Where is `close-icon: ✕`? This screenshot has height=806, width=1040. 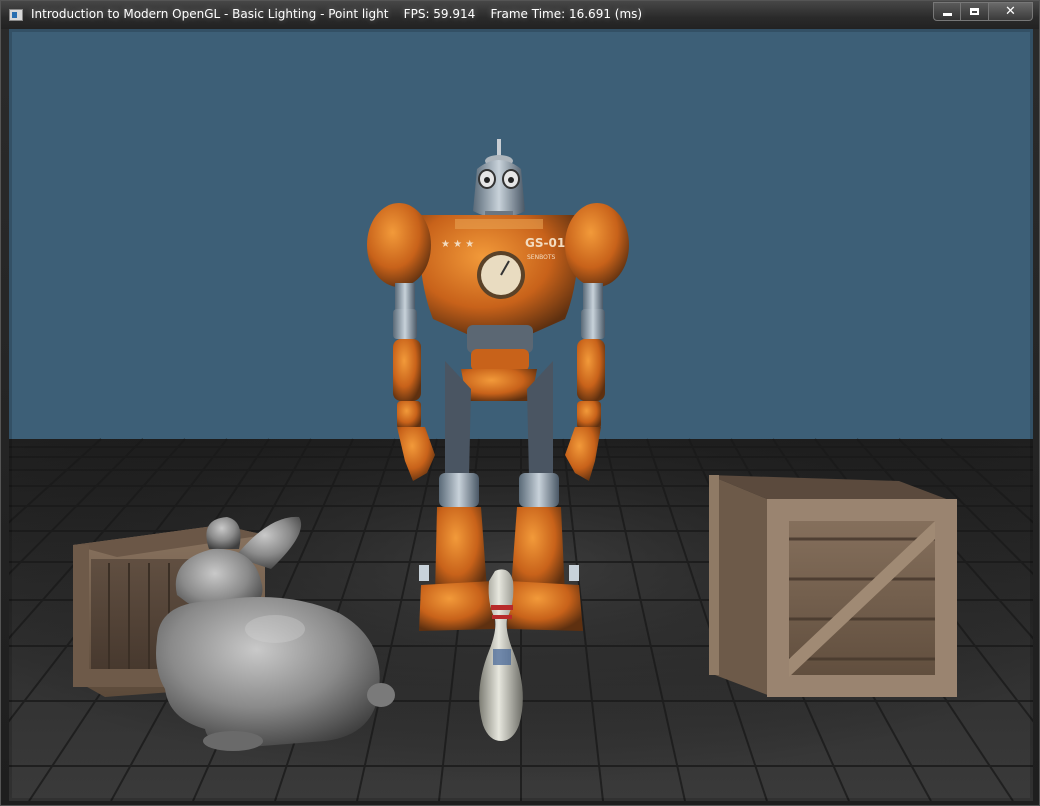 close-icon: ✕ is located at coordinates (1010, 11).